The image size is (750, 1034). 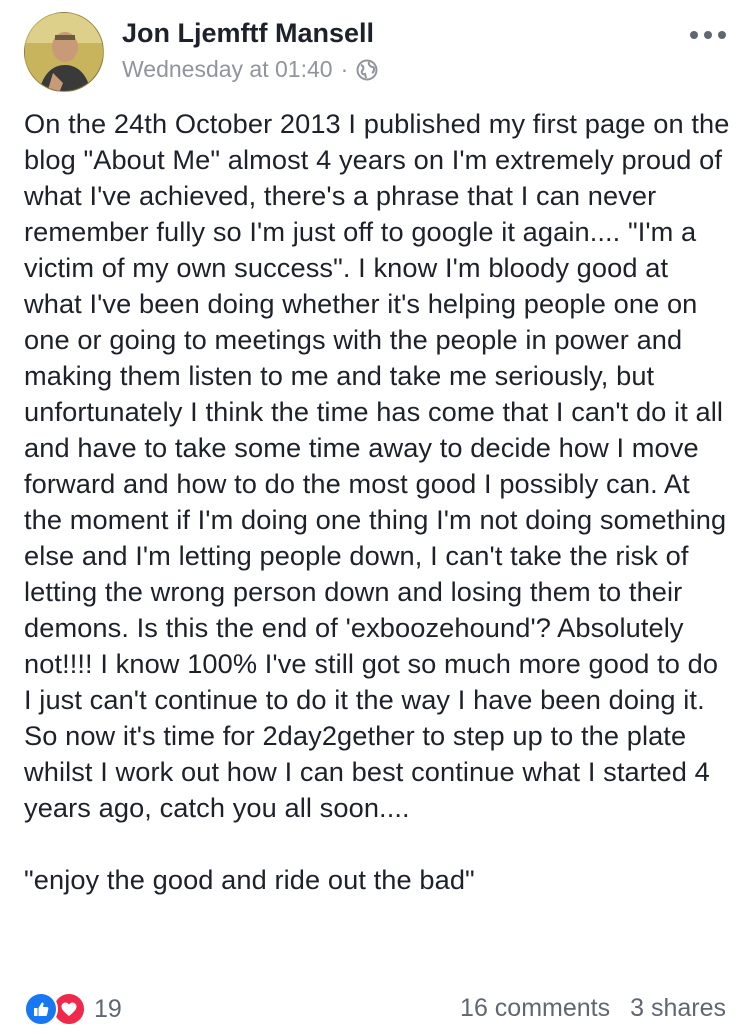 What do you see at coordinates (73, 1009) in the screenshot?
I see `reactions-summary: 19` at bounding box center [73, 1009].